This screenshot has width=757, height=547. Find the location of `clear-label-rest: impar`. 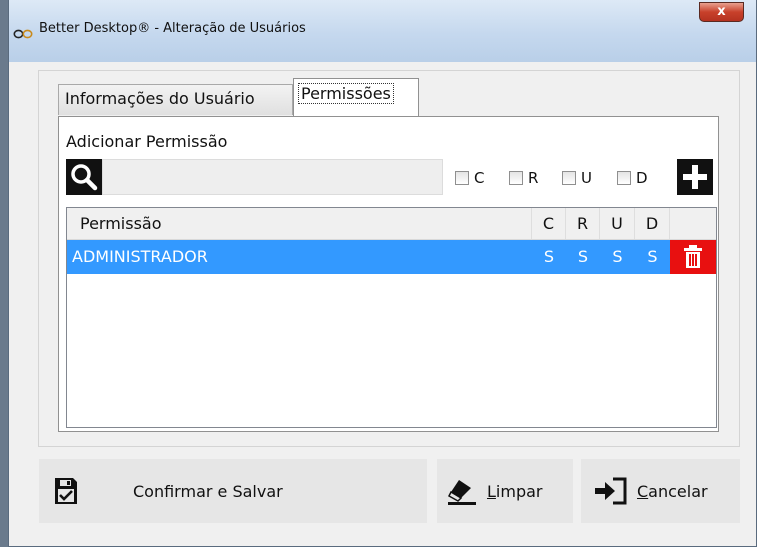

clear-label-rest: impar is located at coordinates (519, 491).